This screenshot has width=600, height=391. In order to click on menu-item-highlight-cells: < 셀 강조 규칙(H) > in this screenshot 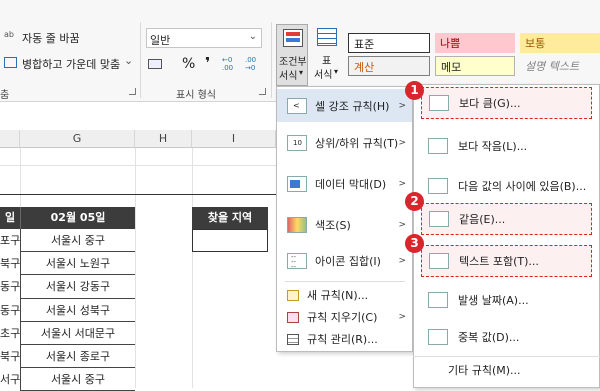, I will do `click(344, 105)`.